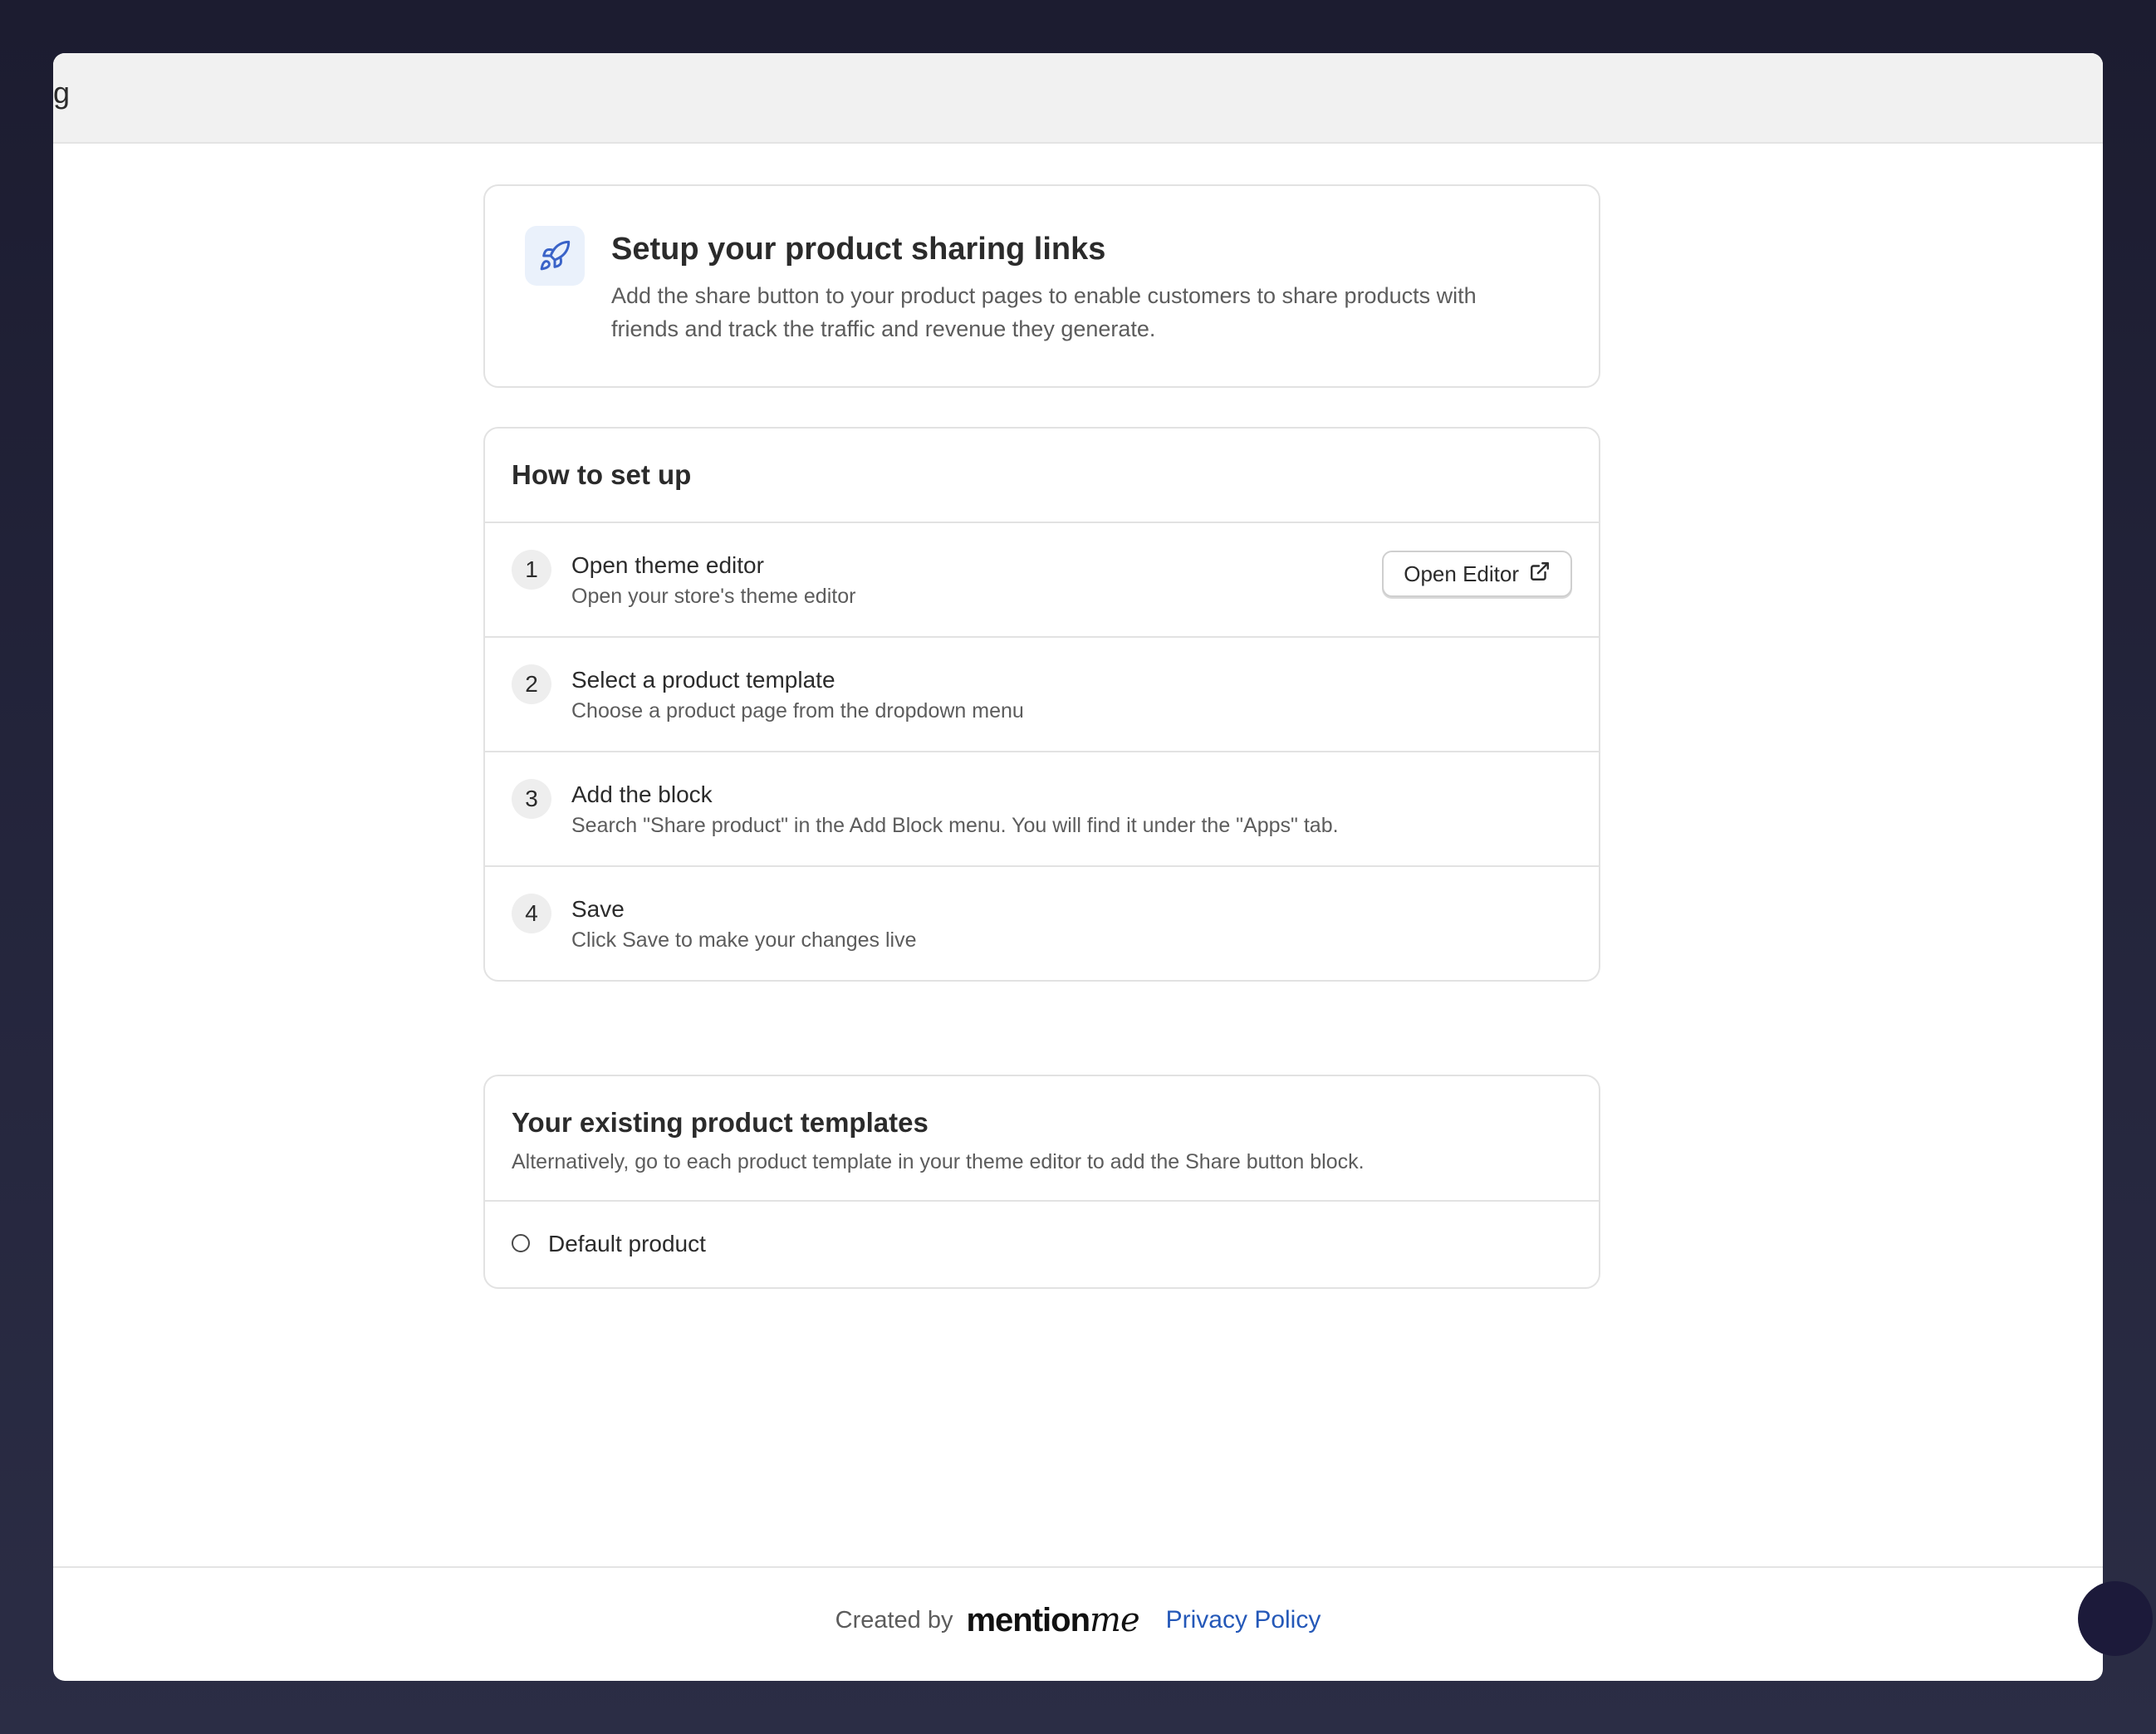  What do you see at coordinates (531, 684) in the screenshot?
I see `step-number: 2` at bounding box center [531, 684].